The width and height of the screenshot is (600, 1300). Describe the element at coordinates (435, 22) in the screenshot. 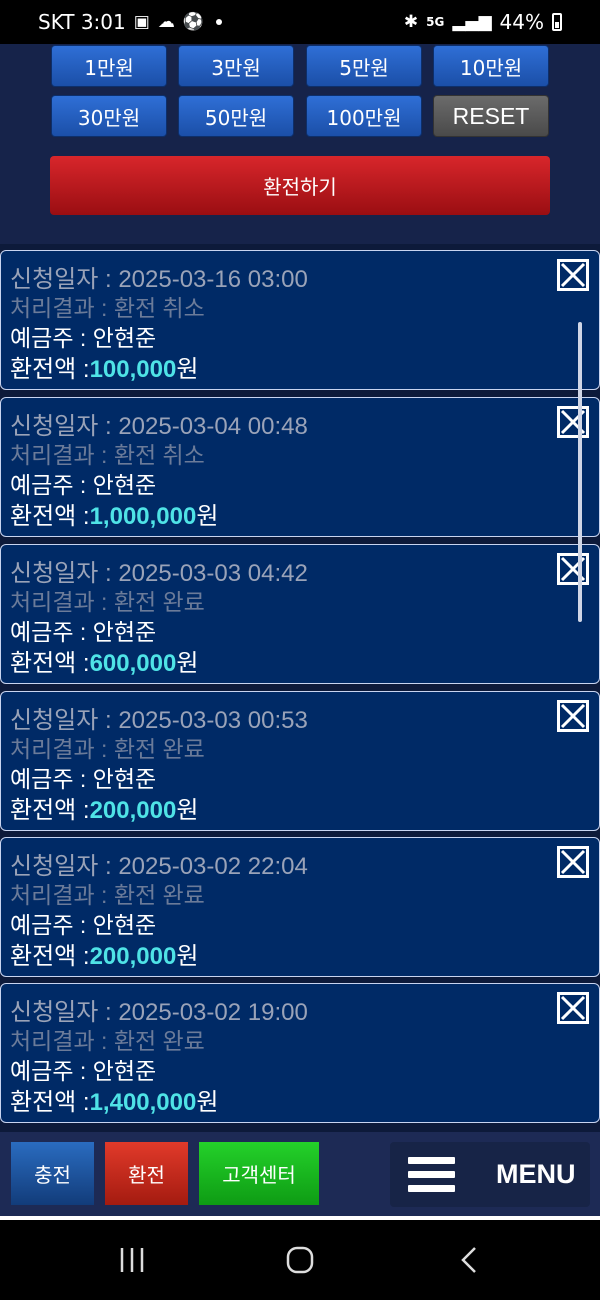

I see `5g-icon: 5G` at that location.